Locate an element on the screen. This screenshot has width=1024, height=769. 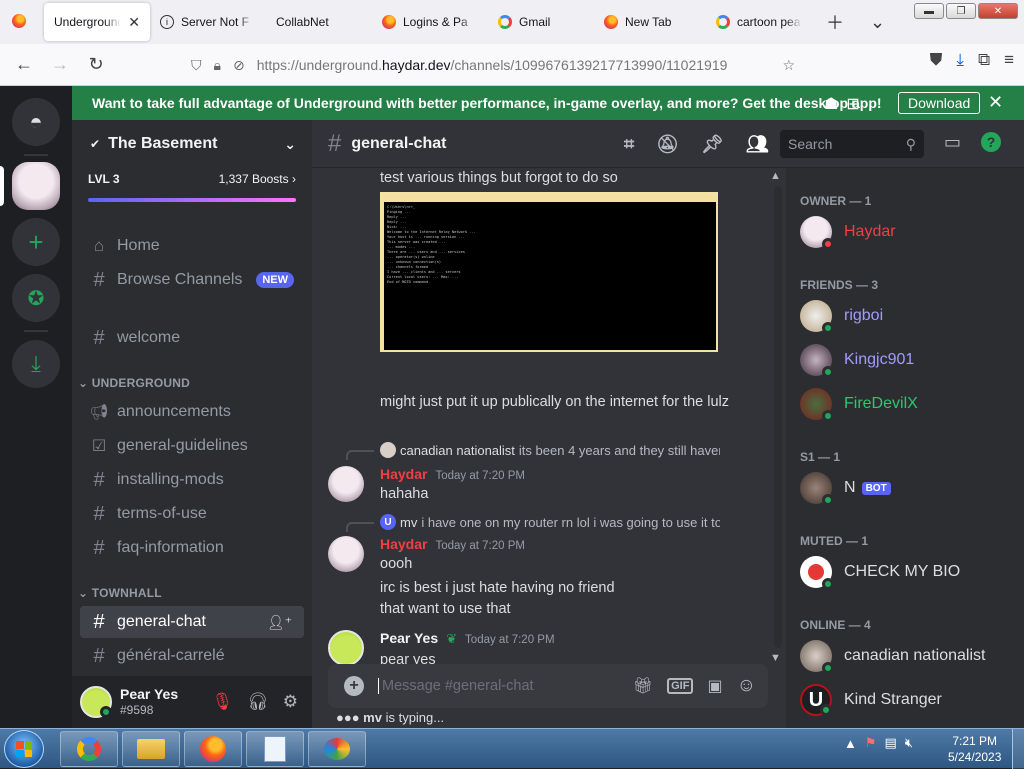
server-icon-the-basement is located at coordinates (36, 186).